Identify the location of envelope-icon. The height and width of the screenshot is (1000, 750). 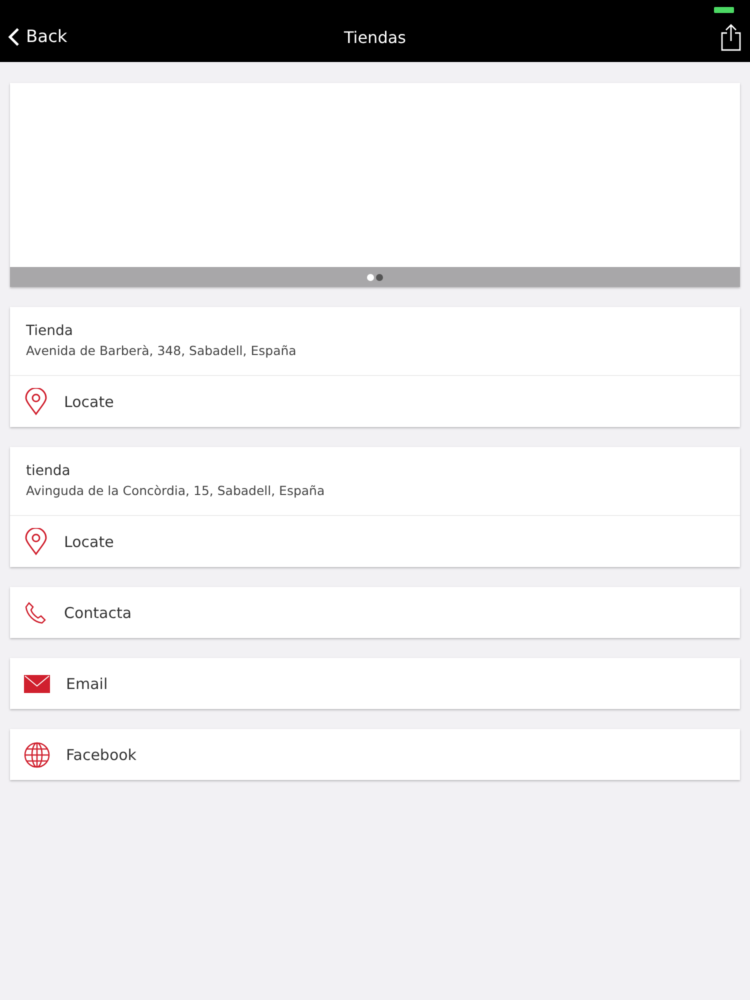
(37, 683).